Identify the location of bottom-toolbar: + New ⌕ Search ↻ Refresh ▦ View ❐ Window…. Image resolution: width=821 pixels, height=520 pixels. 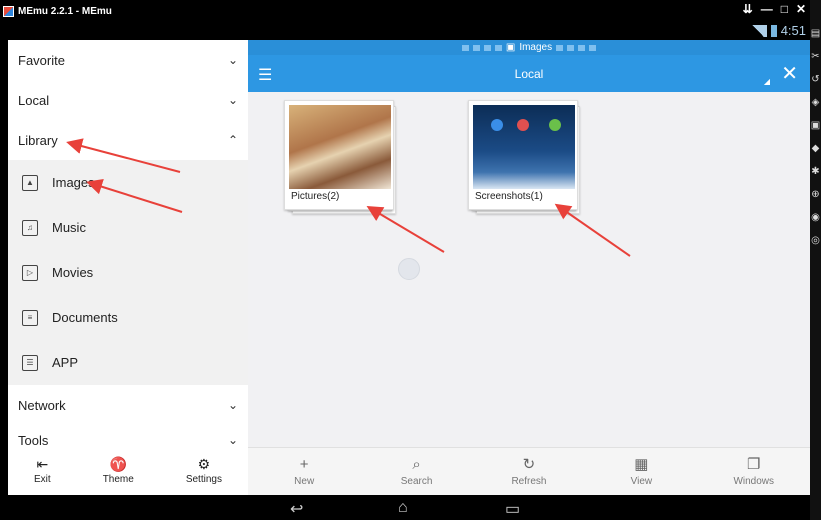
(529, 471).